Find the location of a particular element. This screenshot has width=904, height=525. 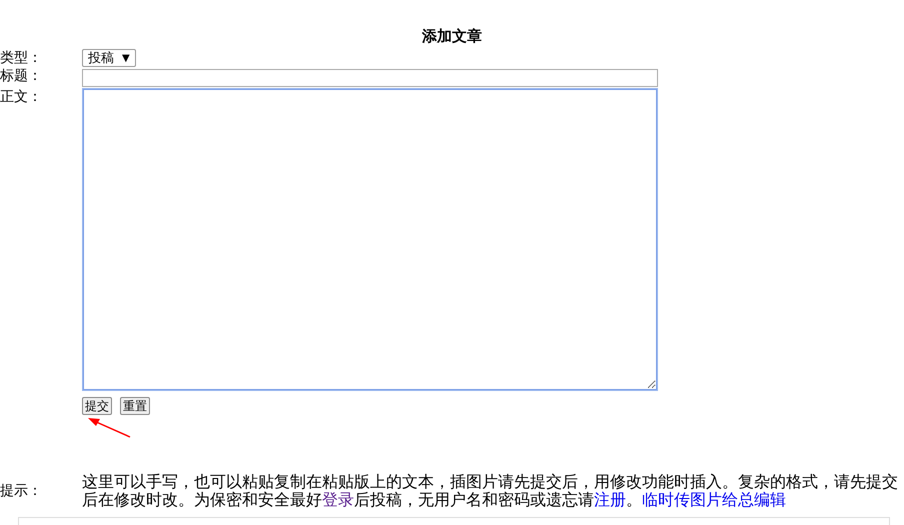

field-label: 标题： is located at coordinates (21, 76).